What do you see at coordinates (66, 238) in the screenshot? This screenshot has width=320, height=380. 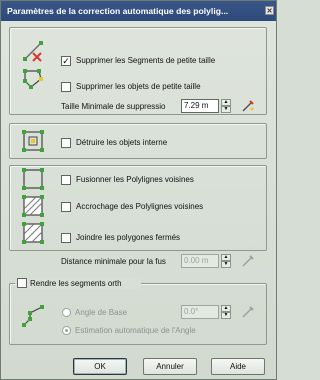 I see `join-closed-checkbox` at bounding box center [66, 238].